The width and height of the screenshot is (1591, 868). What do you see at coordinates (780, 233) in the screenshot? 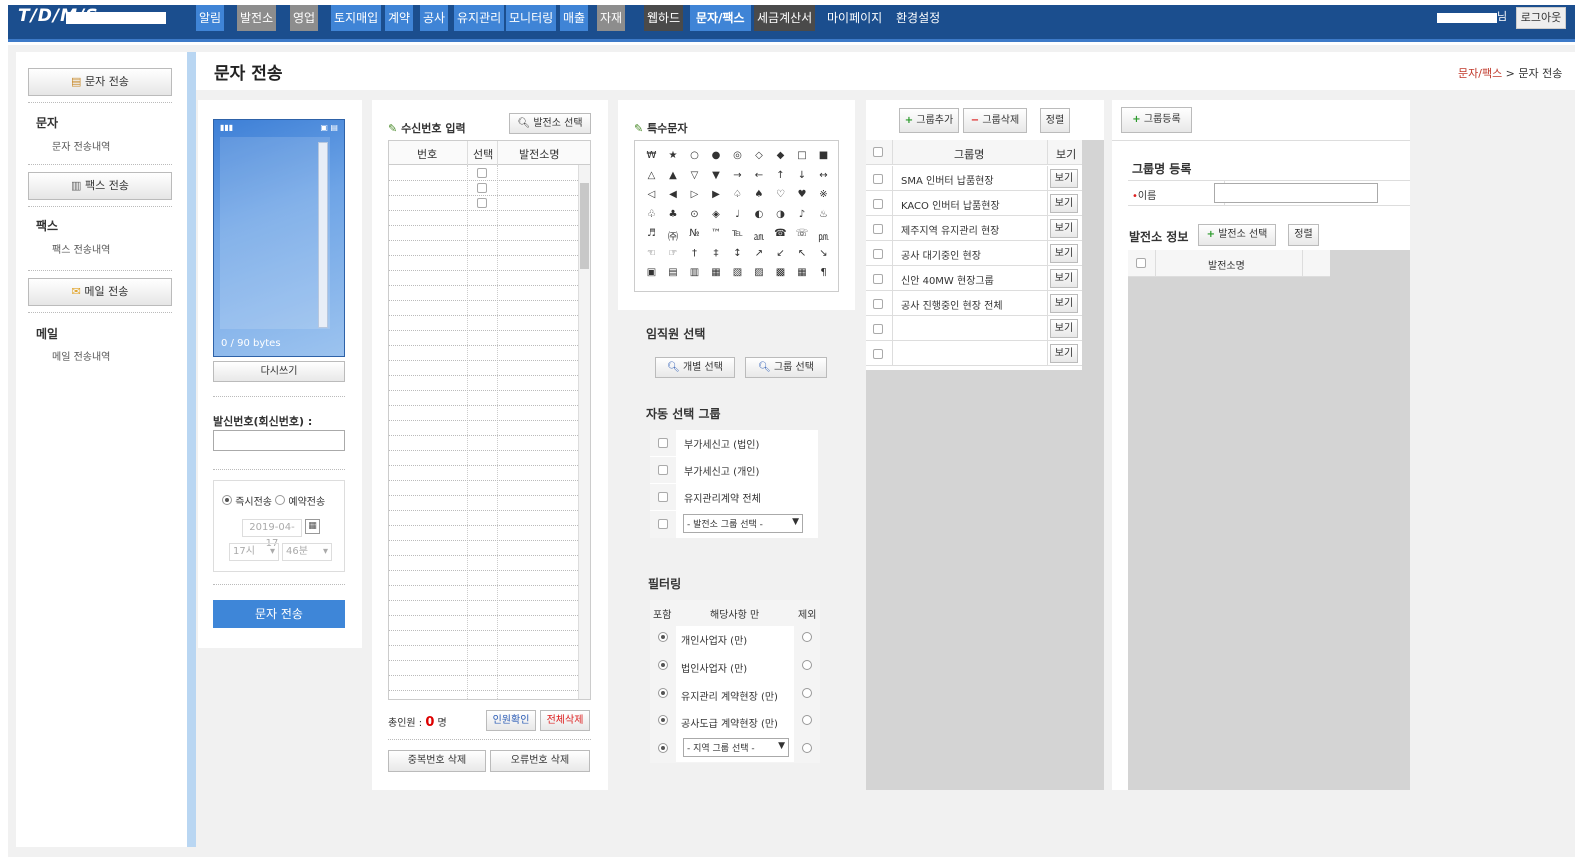
I see `special-char: ☎` at bounding box center [780, 233].